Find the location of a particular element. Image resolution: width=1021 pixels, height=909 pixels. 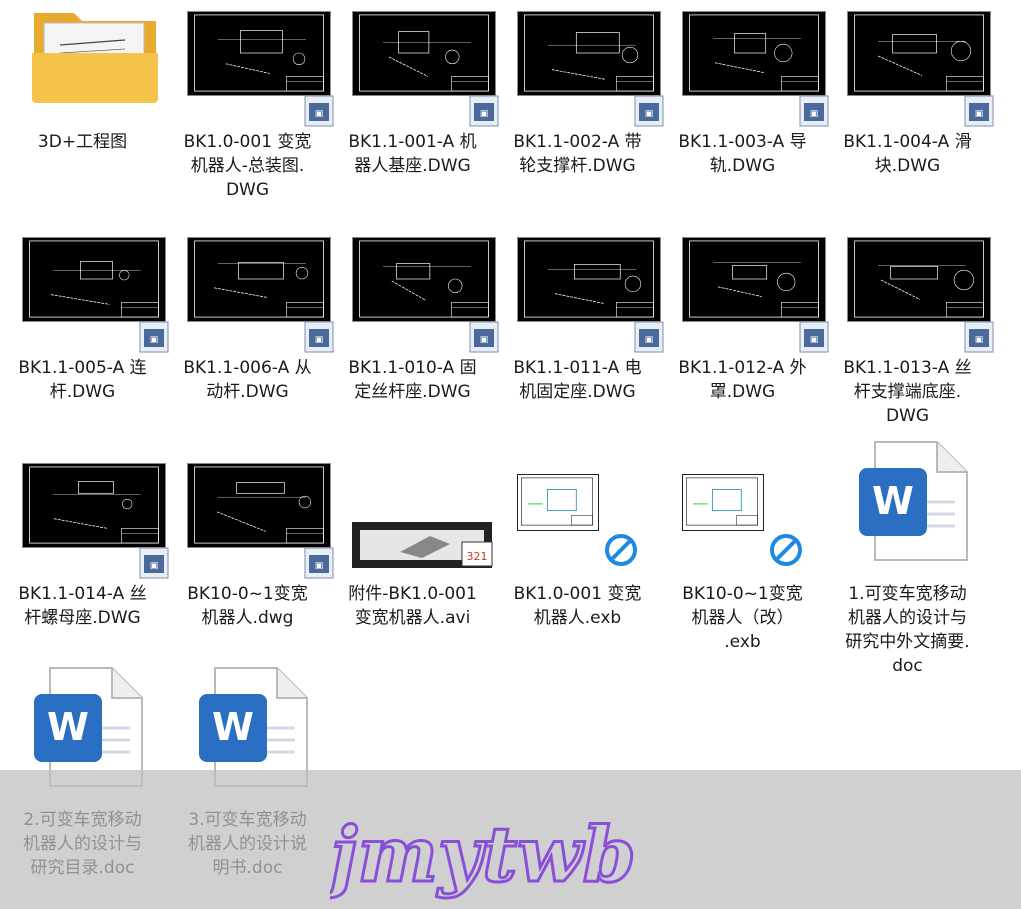

file-item: 321 附件-BK1.0-001 变宽机器人.avi is located at coordinates (412, 564).